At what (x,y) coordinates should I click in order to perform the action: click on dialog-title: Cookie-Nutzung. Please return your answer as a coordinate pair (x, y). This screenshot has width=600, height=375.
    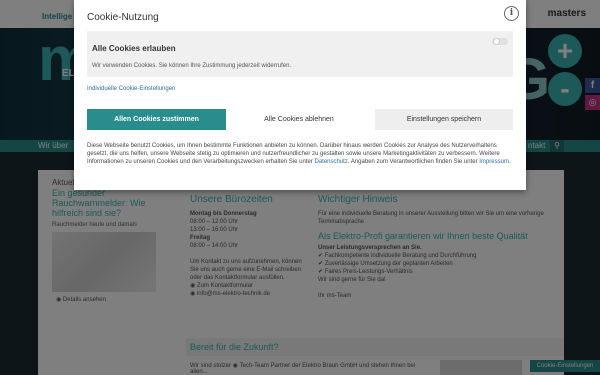
    Looking at the image, I should click on (123, 17).